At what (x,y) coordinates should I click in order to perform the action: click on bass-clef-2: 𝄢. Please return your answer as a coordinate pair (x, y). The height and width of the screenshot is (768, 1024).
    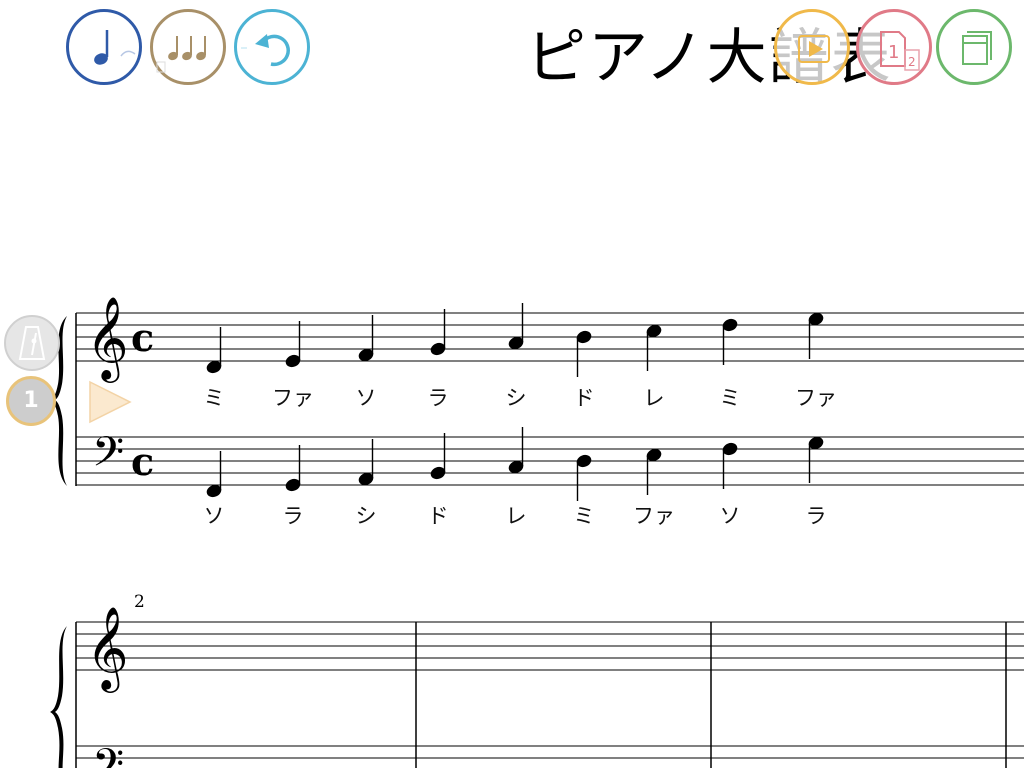
    Looking at the image, I should click on (108, 754).